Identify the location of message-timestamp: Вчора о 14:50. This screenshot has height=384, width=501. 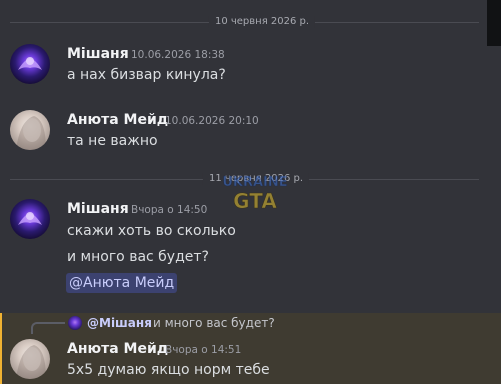
(169, 210).